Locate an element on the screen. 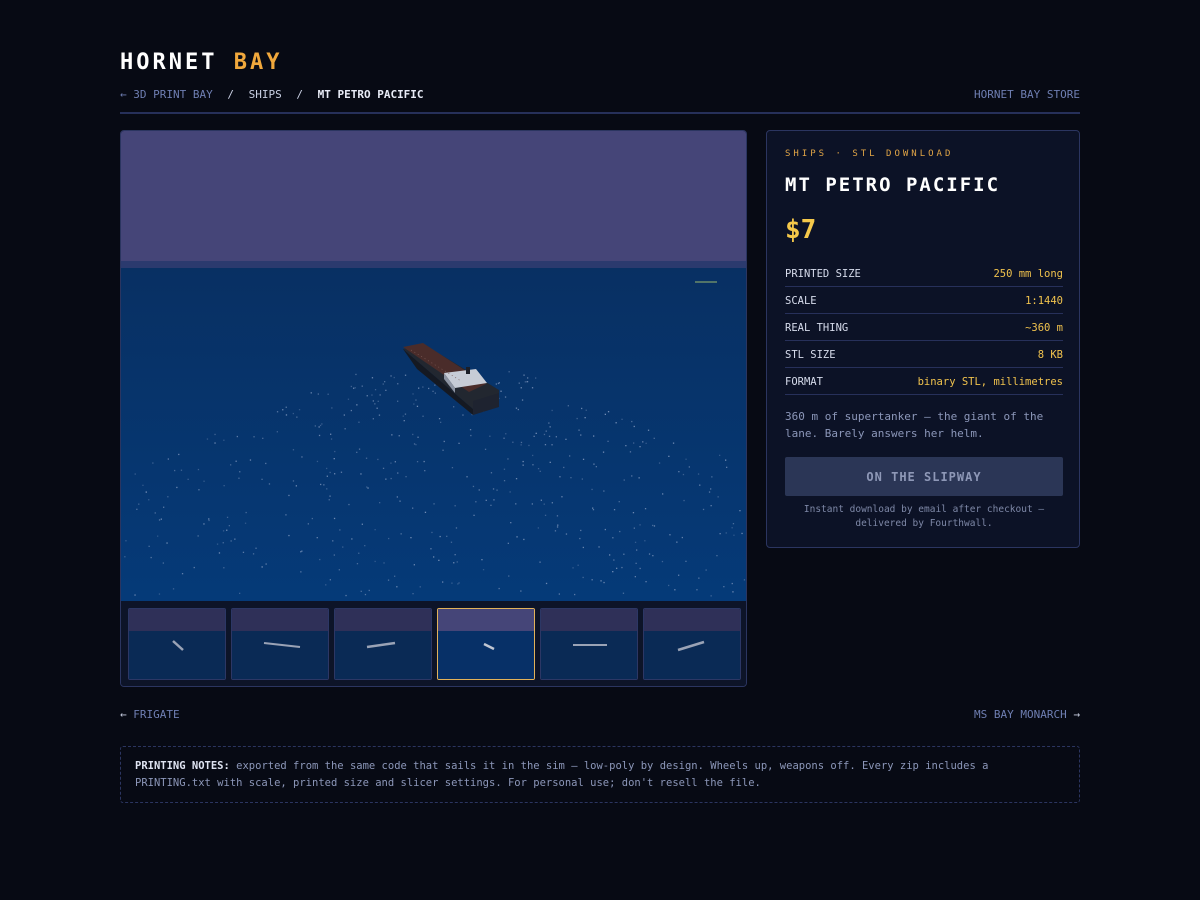 This screenshot has height=900, width=1200. next-product-link: MS BAY MONARCH → is located at coordinates (1027, 714).